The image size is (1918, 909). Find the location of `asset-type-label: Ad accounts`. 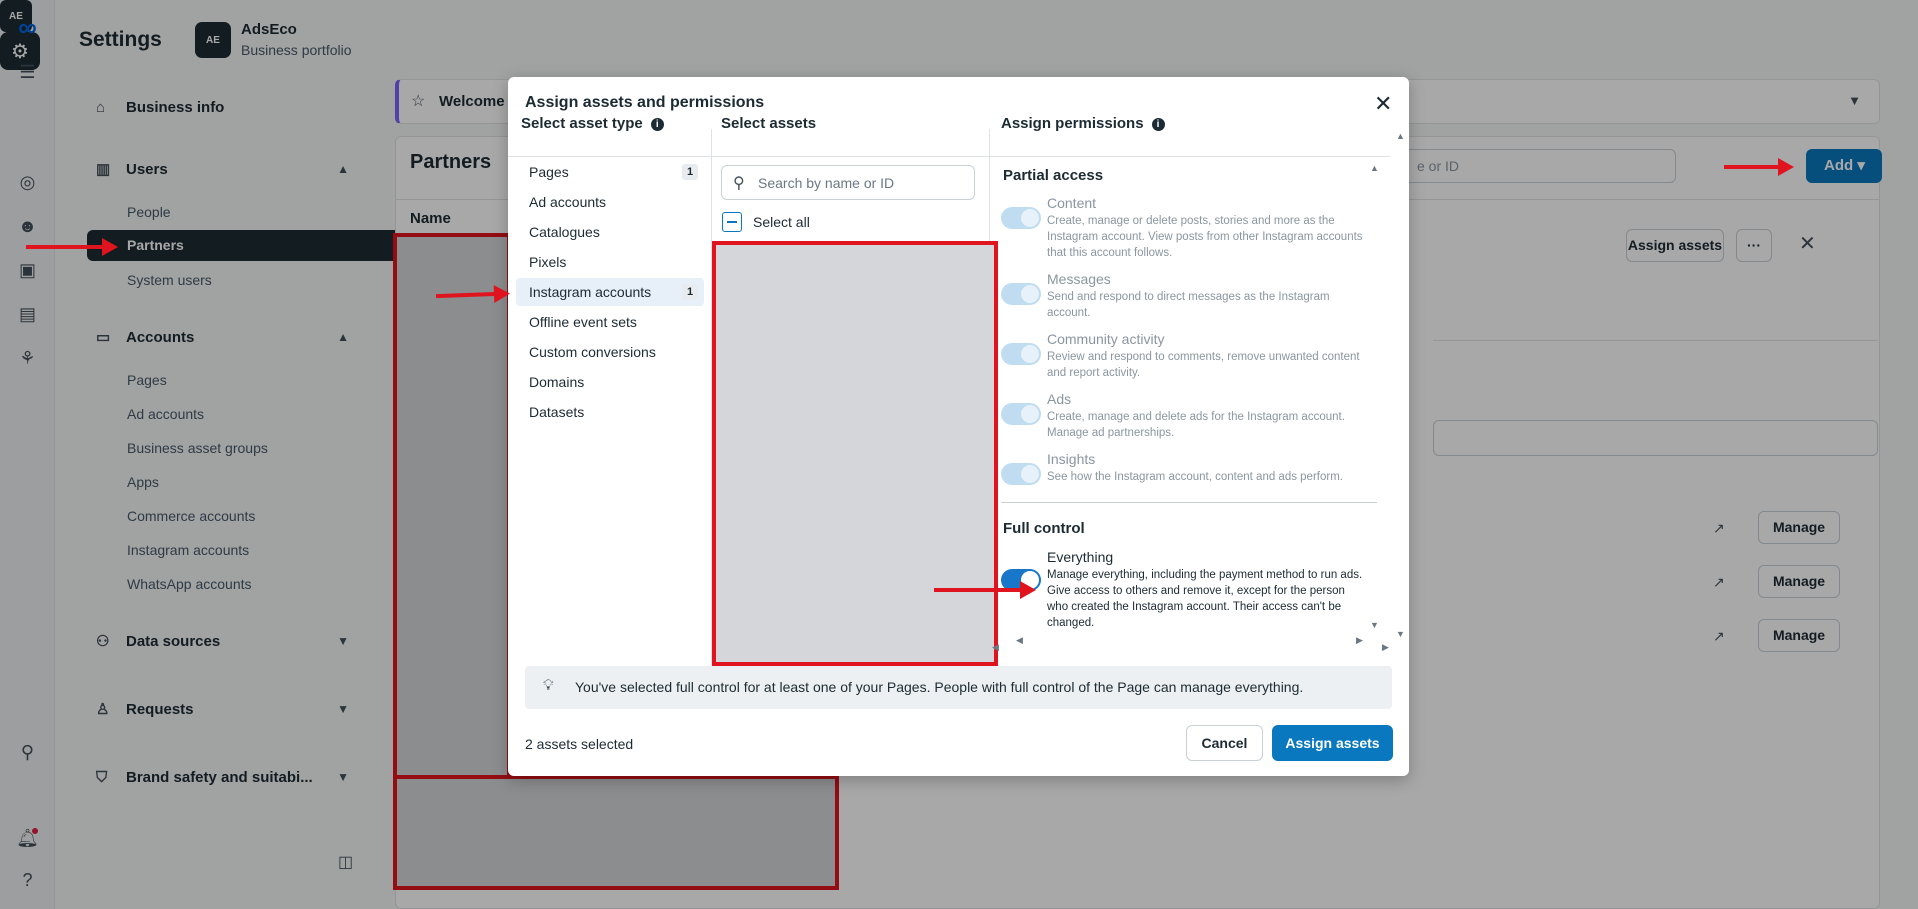

asset-type-label: Ad accounts is located at coordinates (568, 202).